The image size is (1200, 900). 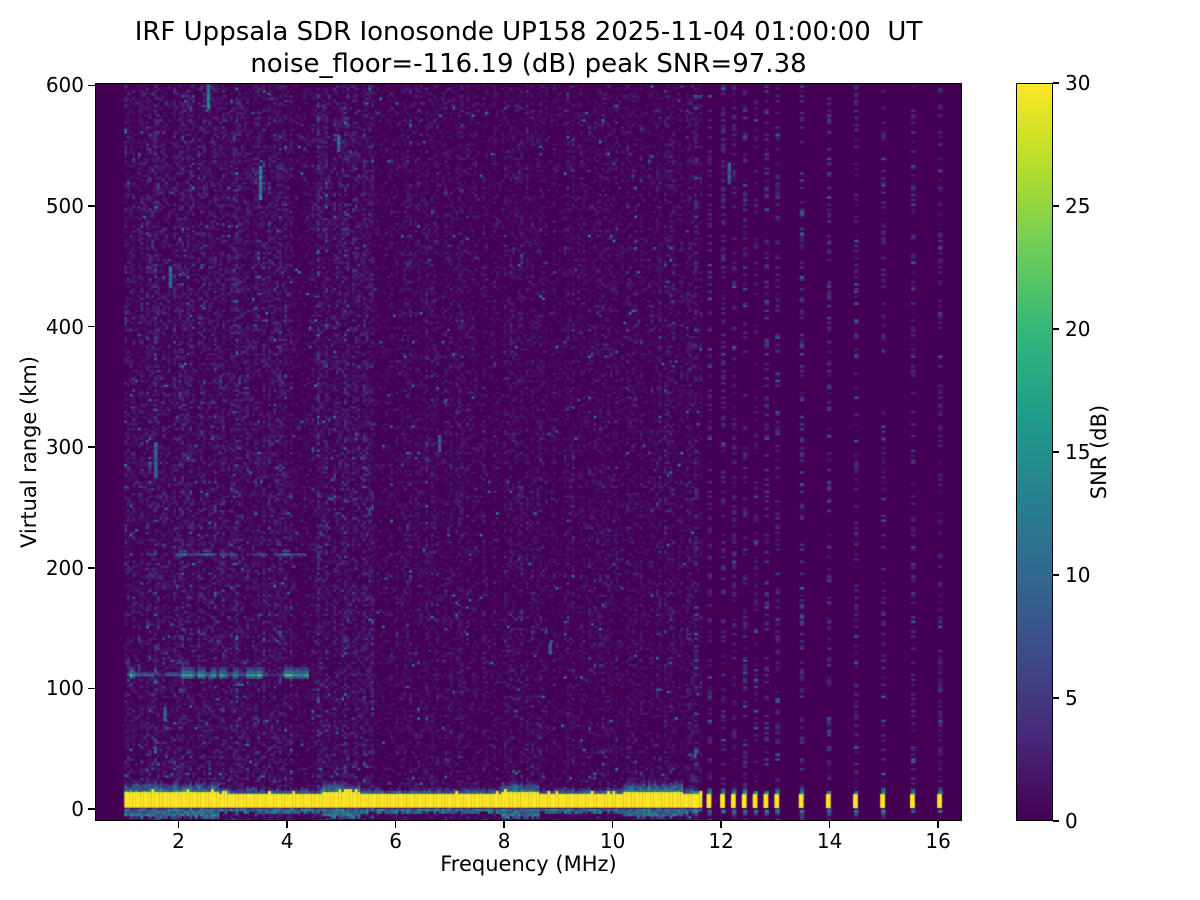 What do you see at coordinates (612, 841) in the screenshot?
I see `x-tick-label: 10` at bounding box center [612, 841].